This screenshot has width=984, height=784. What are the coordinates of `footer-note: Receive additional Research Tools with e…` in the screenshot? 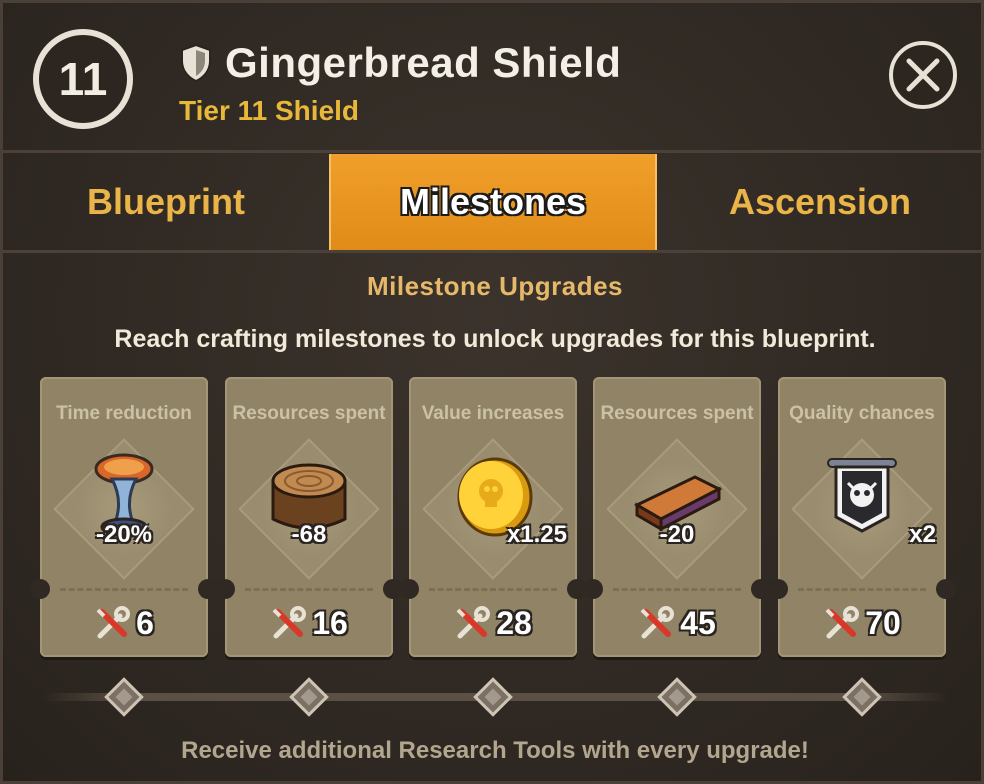 It's located at (495, 750).